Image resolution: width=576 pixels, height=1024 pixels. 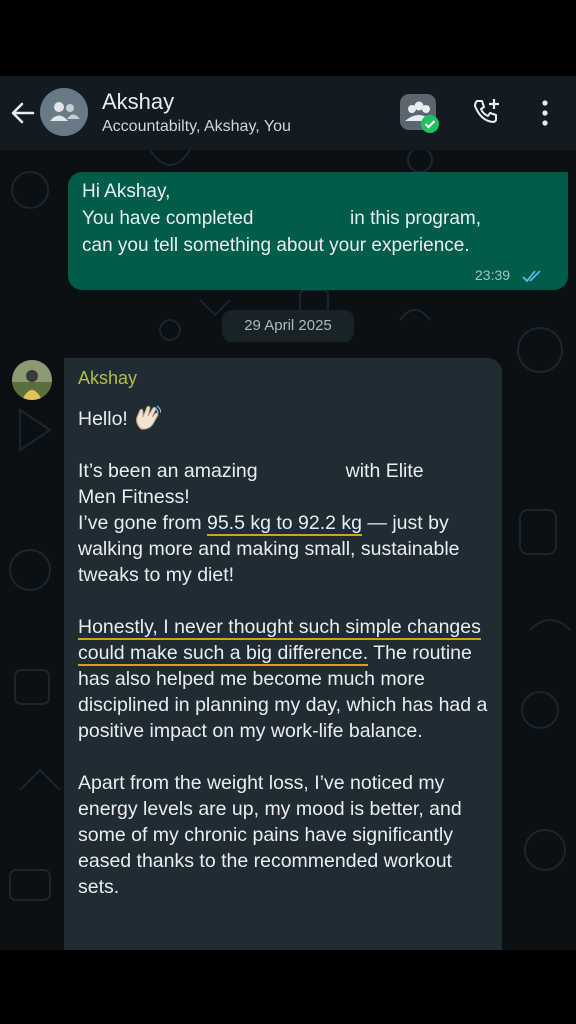 I want to click on back-arrow-icon, so click(x=23, y=113).